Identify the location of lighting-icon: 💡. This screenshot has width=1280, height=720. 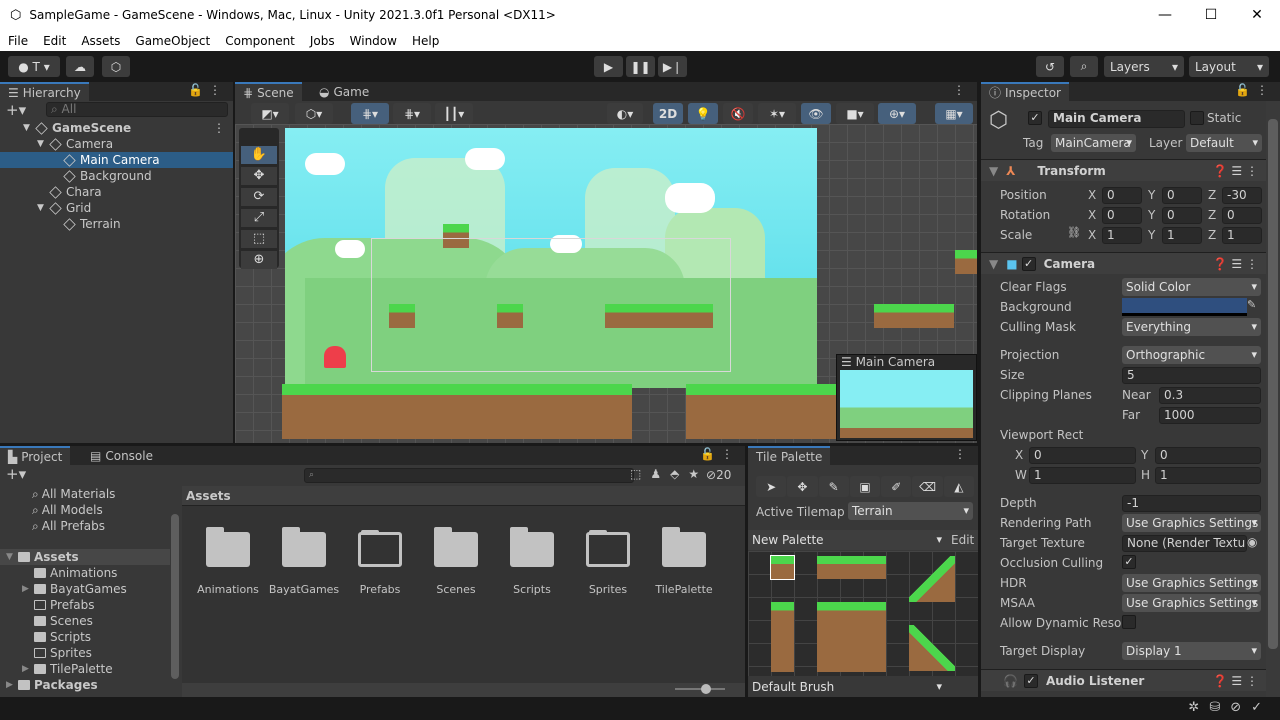
(703, 113).